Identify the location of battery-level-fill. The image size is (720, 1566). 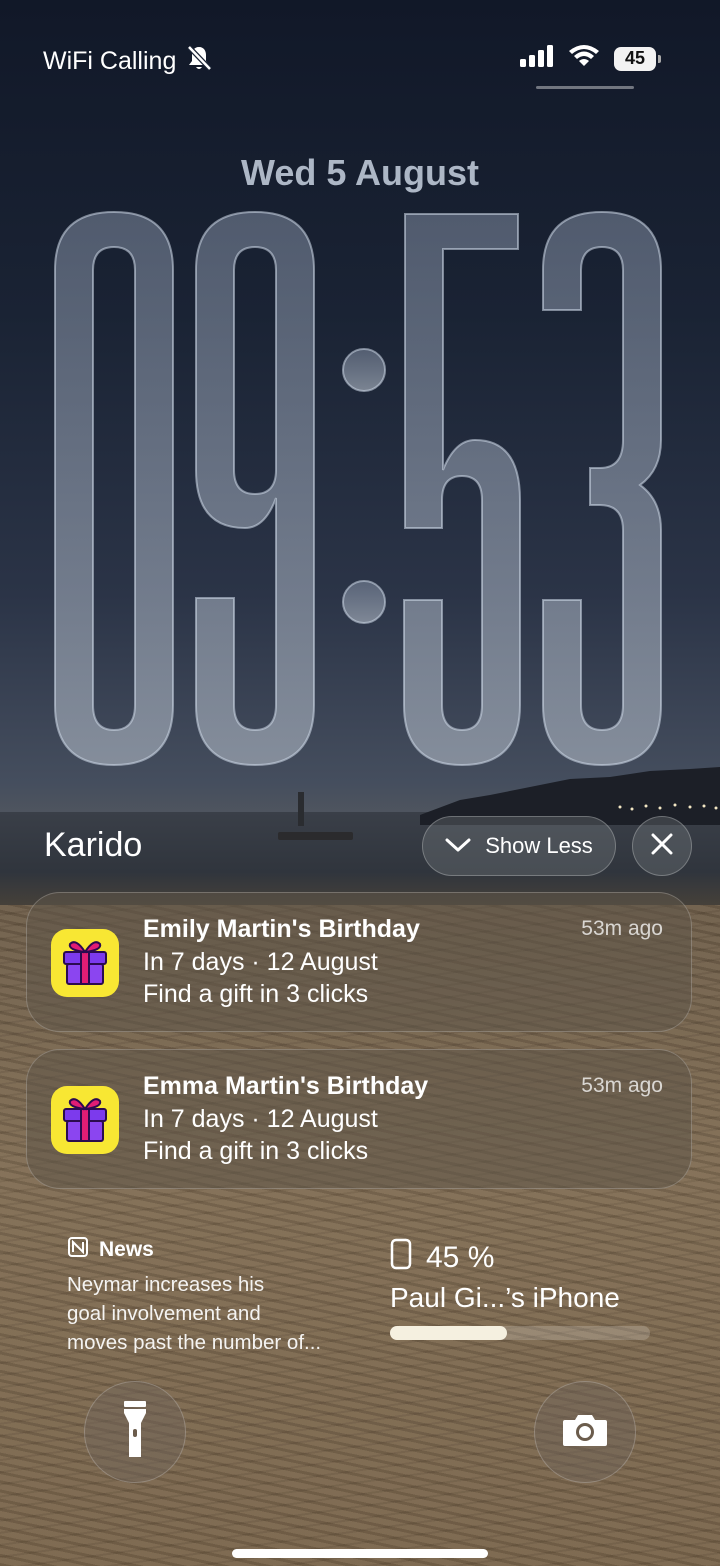
(448, 1333).